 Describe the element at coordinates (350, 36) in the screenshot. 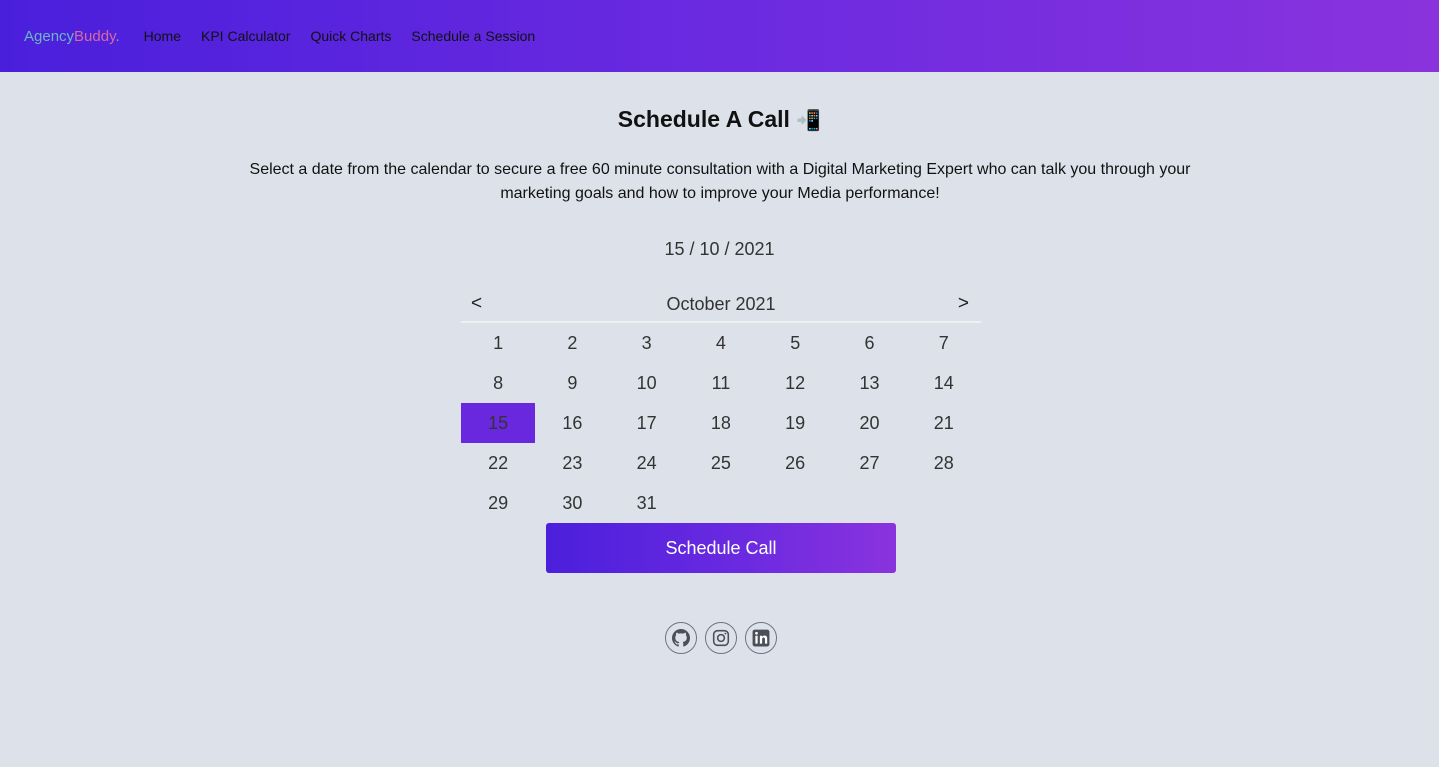

I see `nav-quick-charts: Quick Charts` at that location.